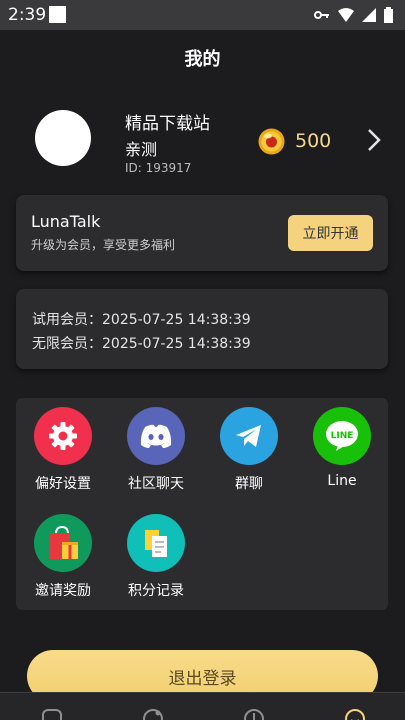  What do you see at coordinates (153, 713) in the screenshot?
I see `chat-nav-icon` at bounding box center [153, 713].